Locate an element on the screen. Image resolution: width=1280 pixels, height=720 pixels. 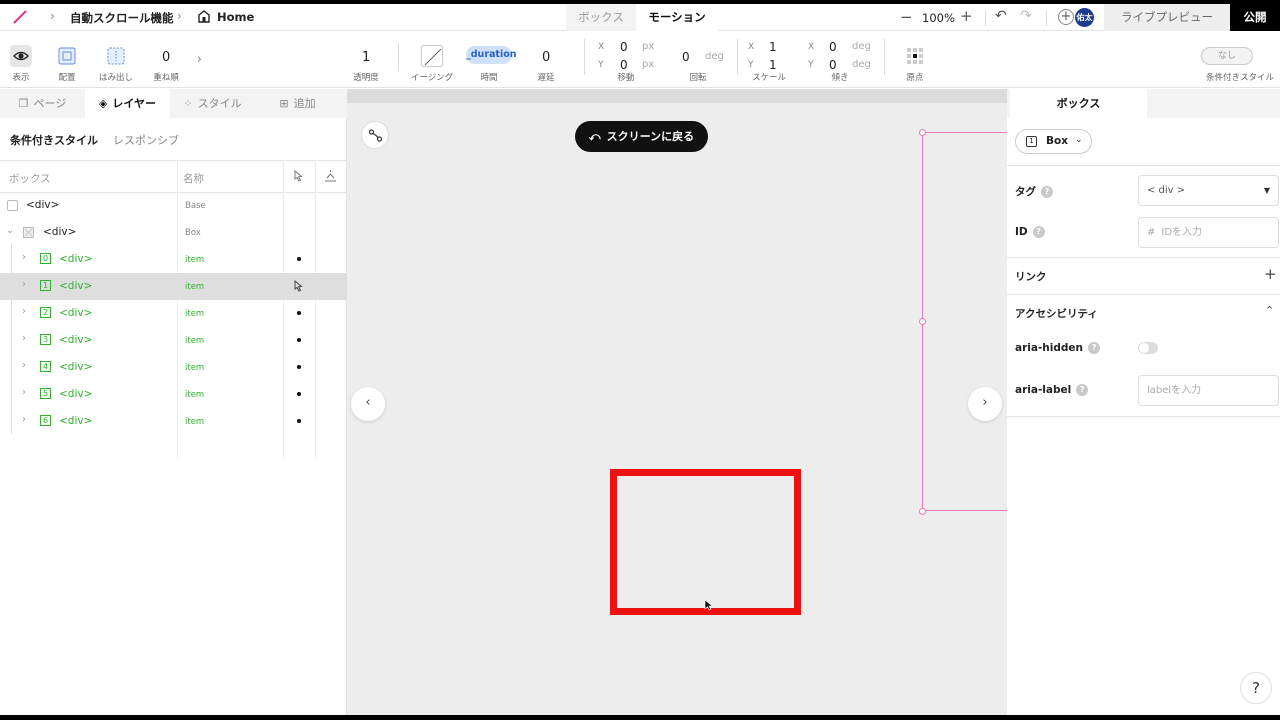
next-item-button: › is located at coordinates (985, 404).